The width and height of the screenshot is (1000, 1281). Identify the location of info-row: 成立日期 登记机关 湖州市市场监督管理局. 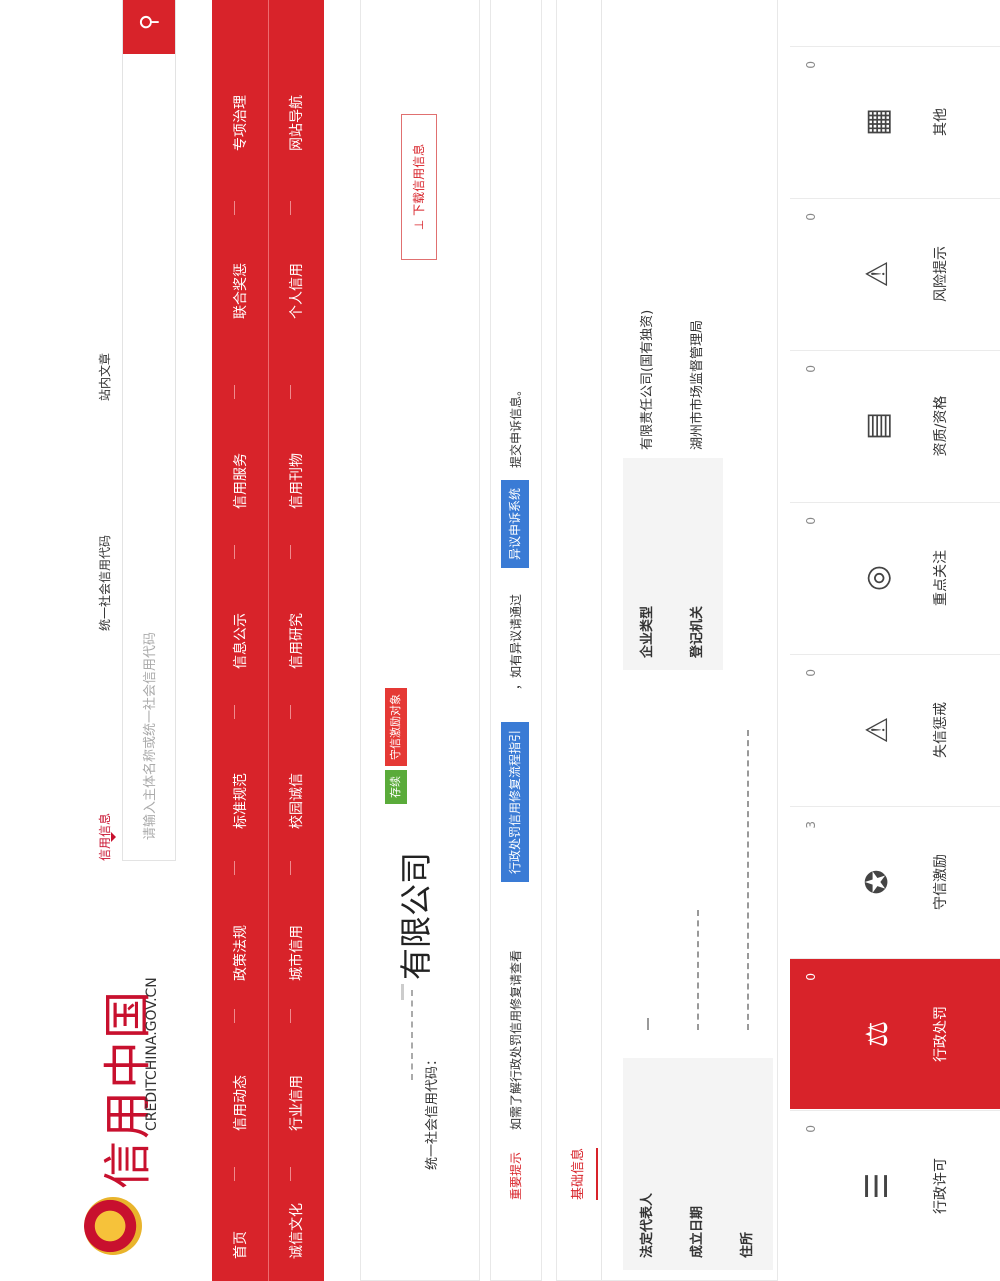
(698, 639).